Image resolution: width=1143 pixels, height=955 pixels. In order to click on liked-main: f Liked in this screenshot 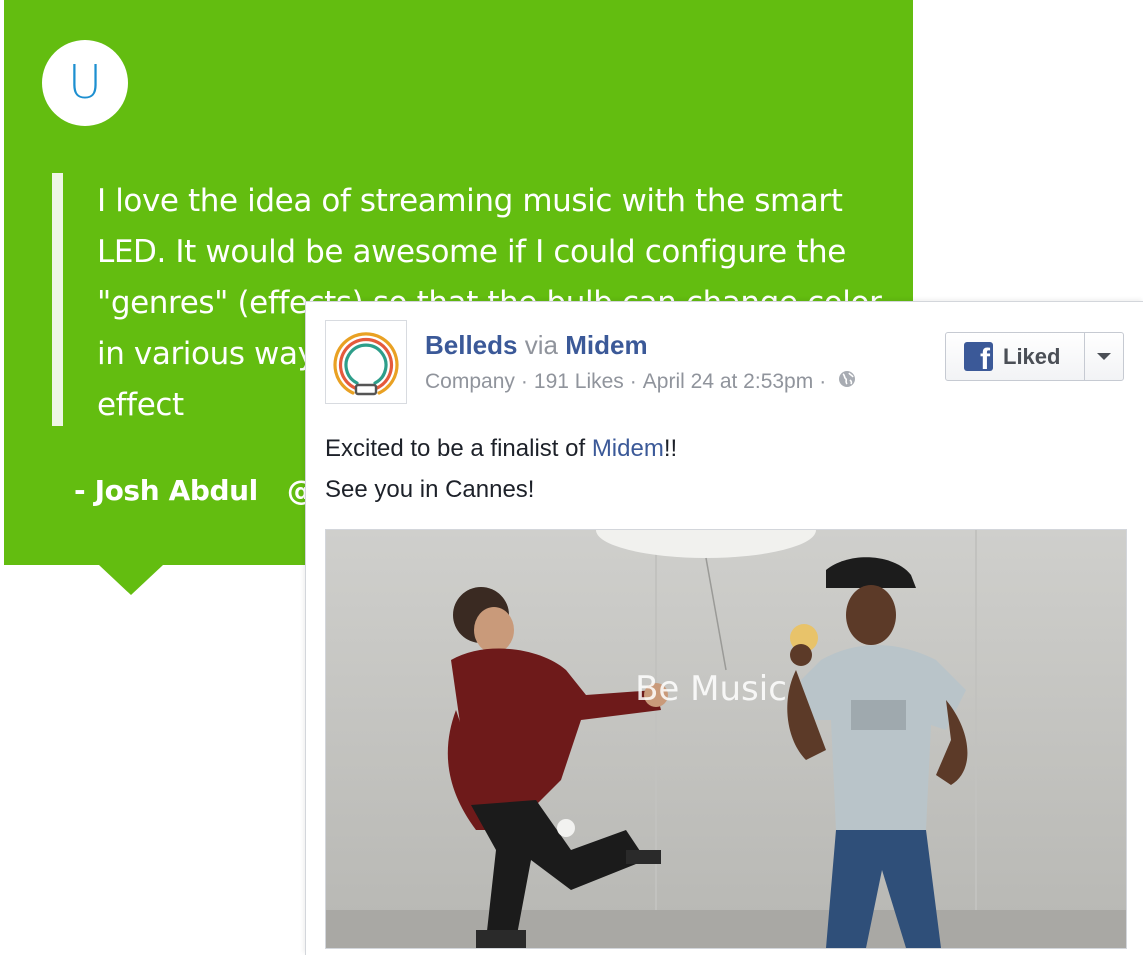, I will do `click(1015, 356)`.